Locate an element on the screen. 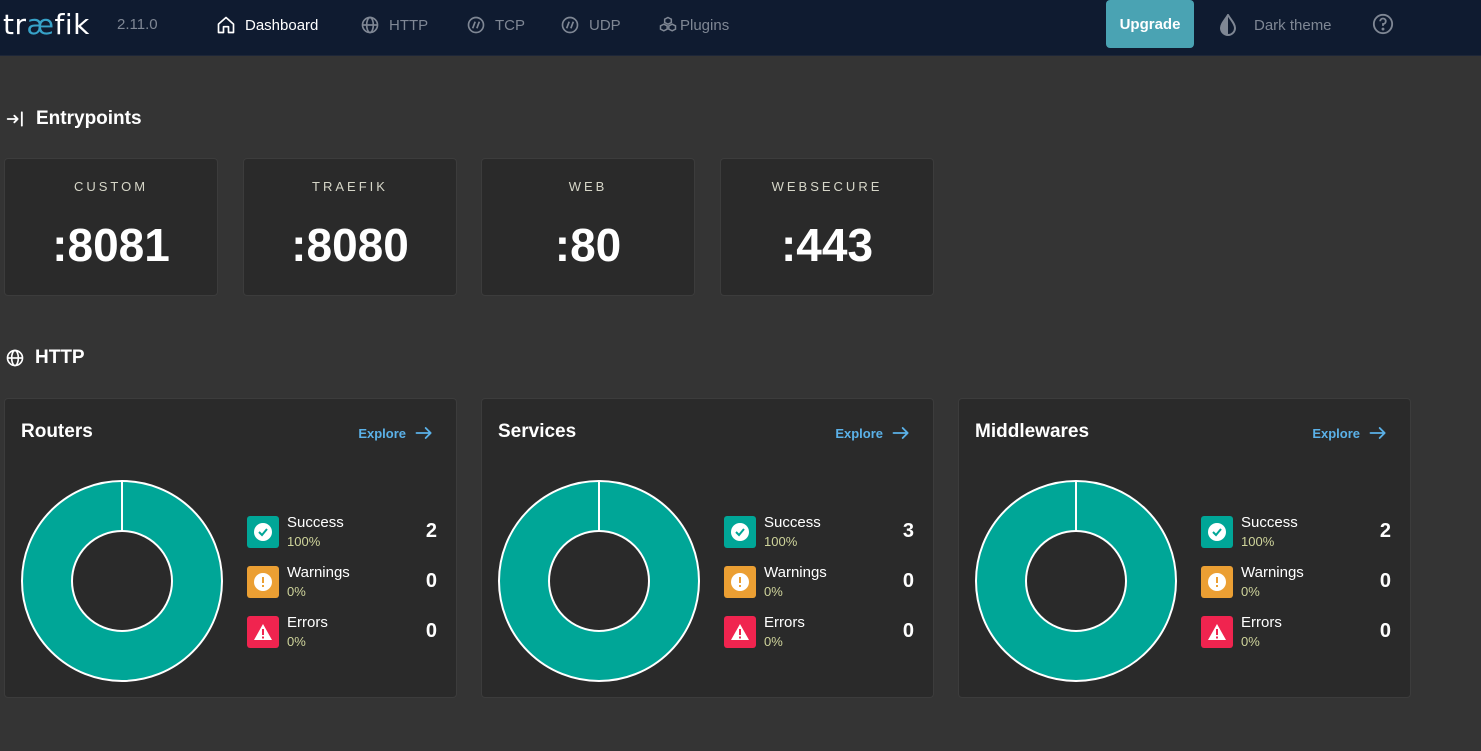 The width and height of the screenshot is (1481, 751). entrypoint-name: WEBSECURE is located at coordinates (827, 186).